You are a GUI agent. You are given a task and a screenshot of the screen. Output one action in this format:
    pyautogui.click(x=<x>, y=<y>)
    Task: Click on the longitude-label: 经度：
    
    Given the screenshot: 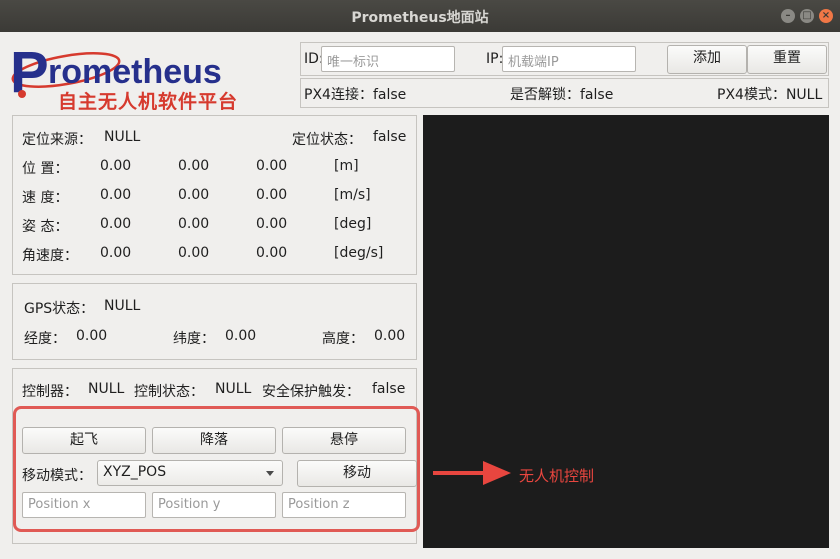 What is the action you would take?
    pyautogui.click(x=45, y=339)
    